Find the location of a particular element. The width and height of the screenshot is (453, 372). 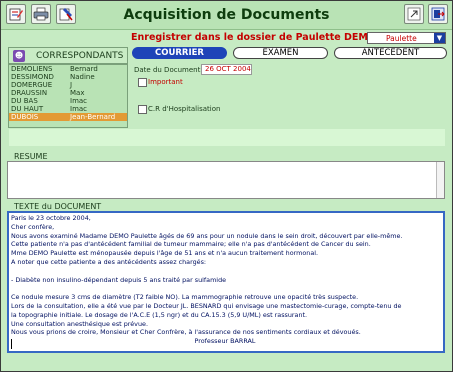

list-item: DOMERGUE J is located at coordinates (68, 85).